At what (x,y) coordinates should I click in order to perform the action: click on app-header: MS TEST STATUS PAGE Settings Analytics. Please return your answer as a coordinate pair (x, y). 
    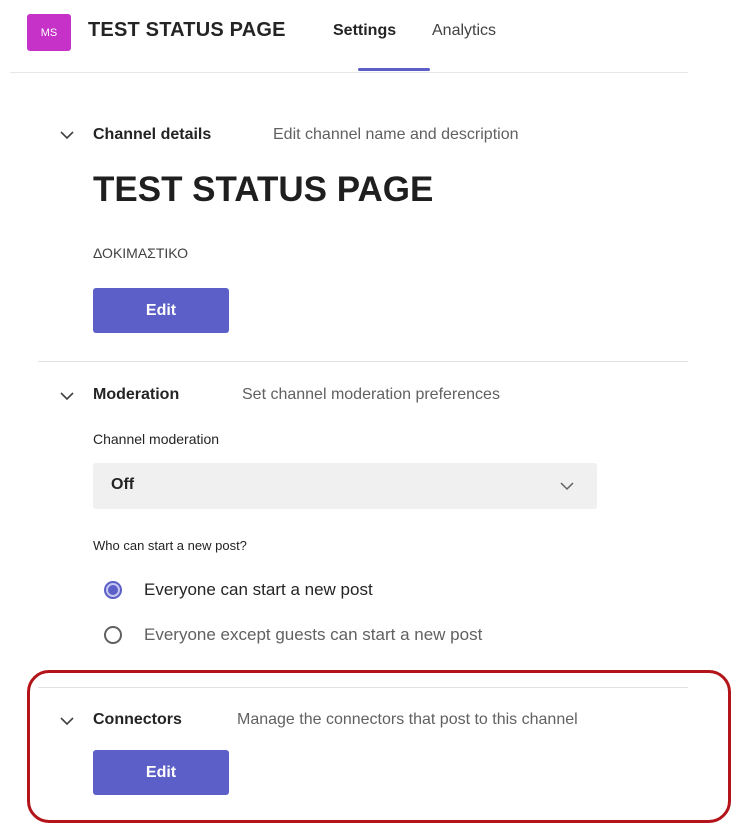
    Looking at the image, I should click on (365, 37).